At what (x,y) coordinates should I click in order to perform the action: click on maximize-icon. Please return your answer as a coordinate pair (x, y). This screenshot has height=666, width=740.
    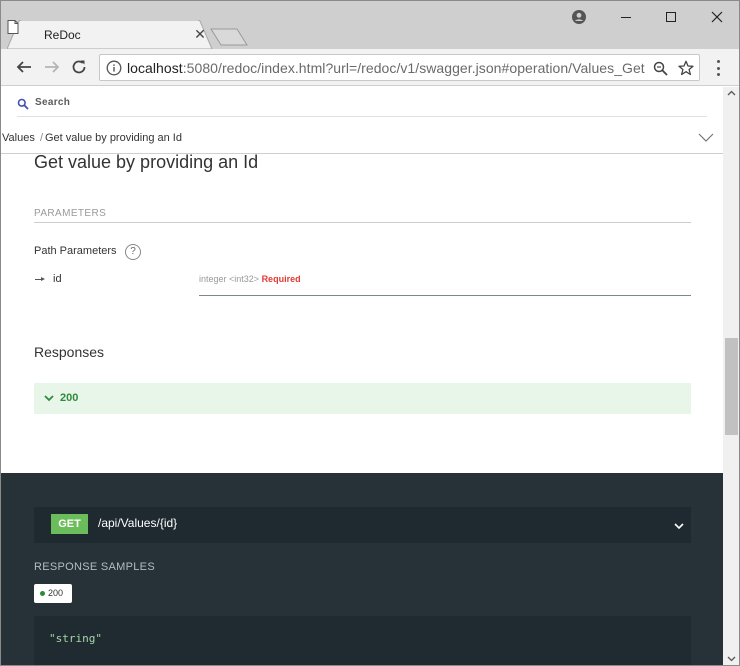
    Looking at the image, I should click on (671, 17).